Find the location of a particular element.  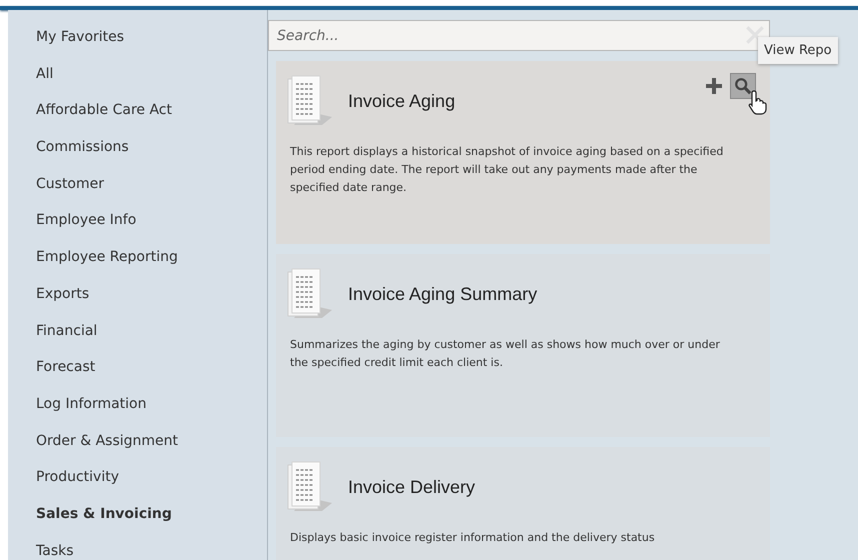

sidebar-item: My Favorites is located at coordinates (151, 44).